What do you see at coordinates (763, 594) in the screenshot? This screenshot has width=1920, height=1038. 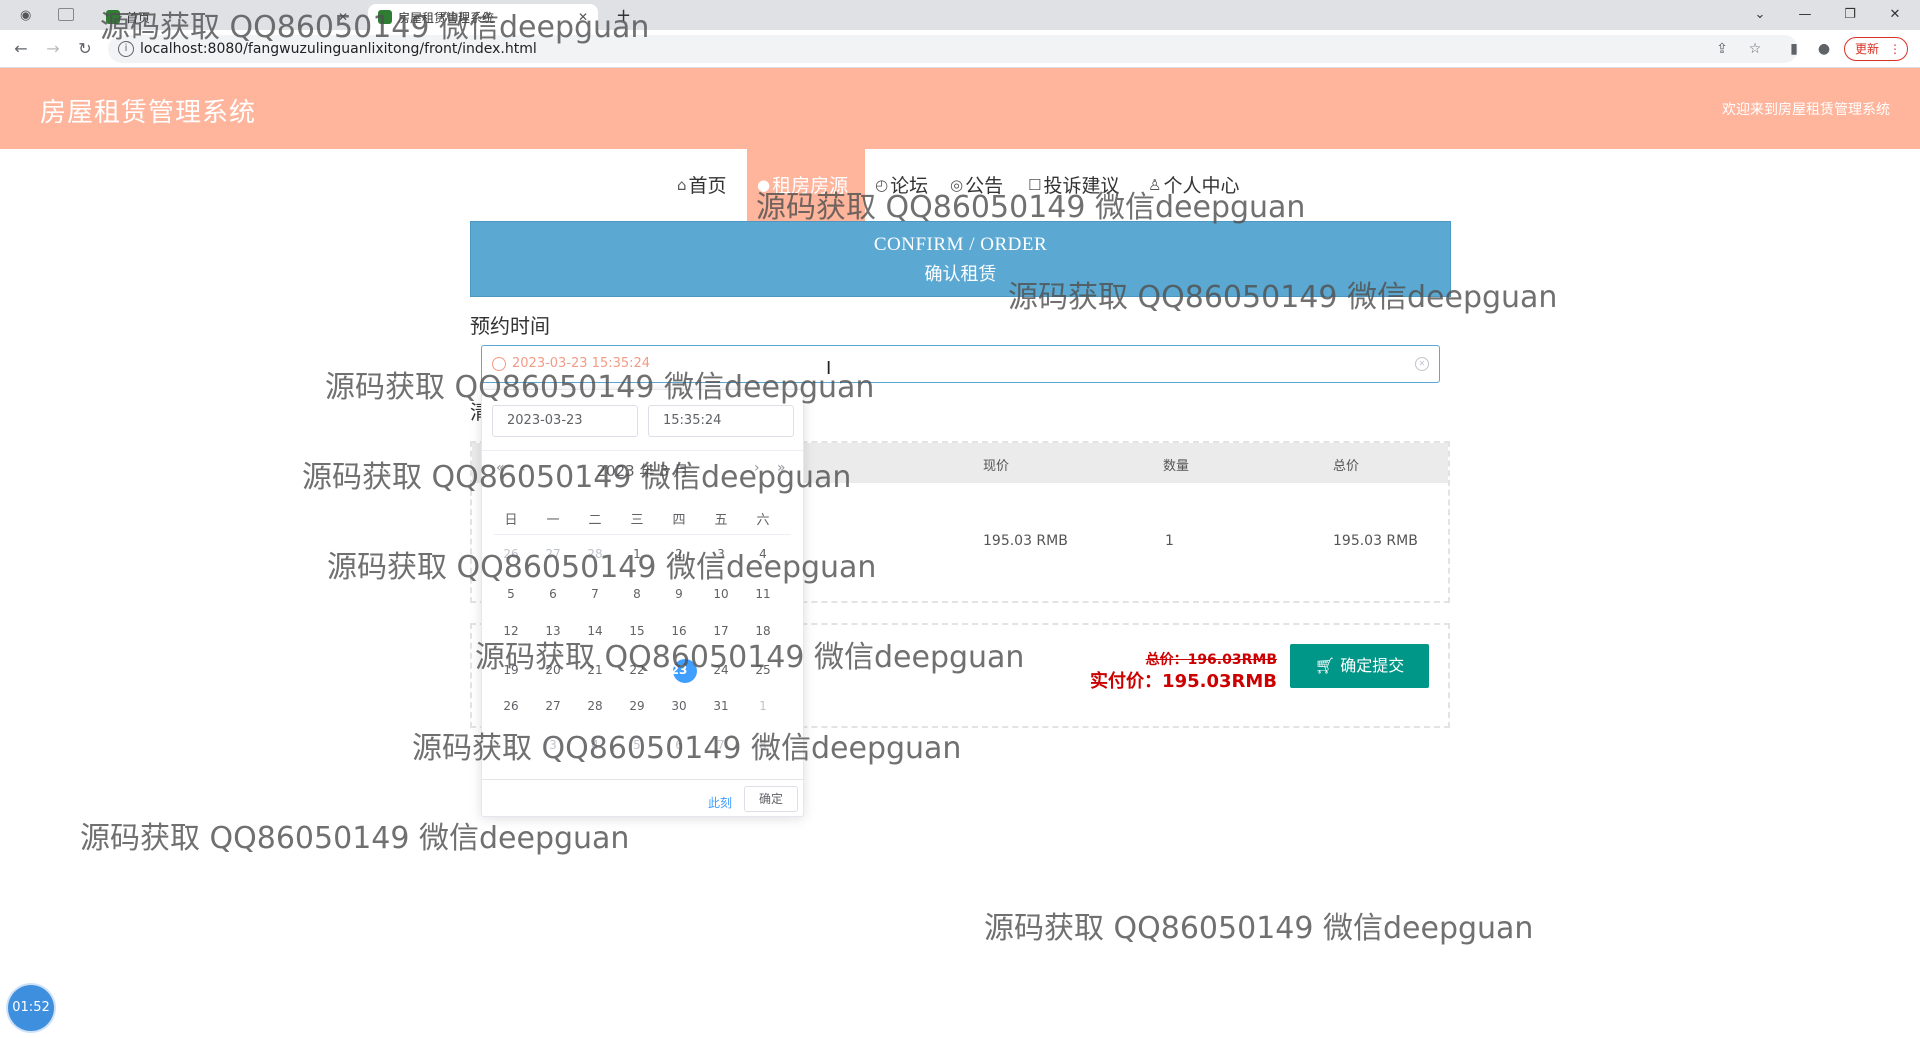 I see `calendar-day: 11` at bounding box center [763, 594].